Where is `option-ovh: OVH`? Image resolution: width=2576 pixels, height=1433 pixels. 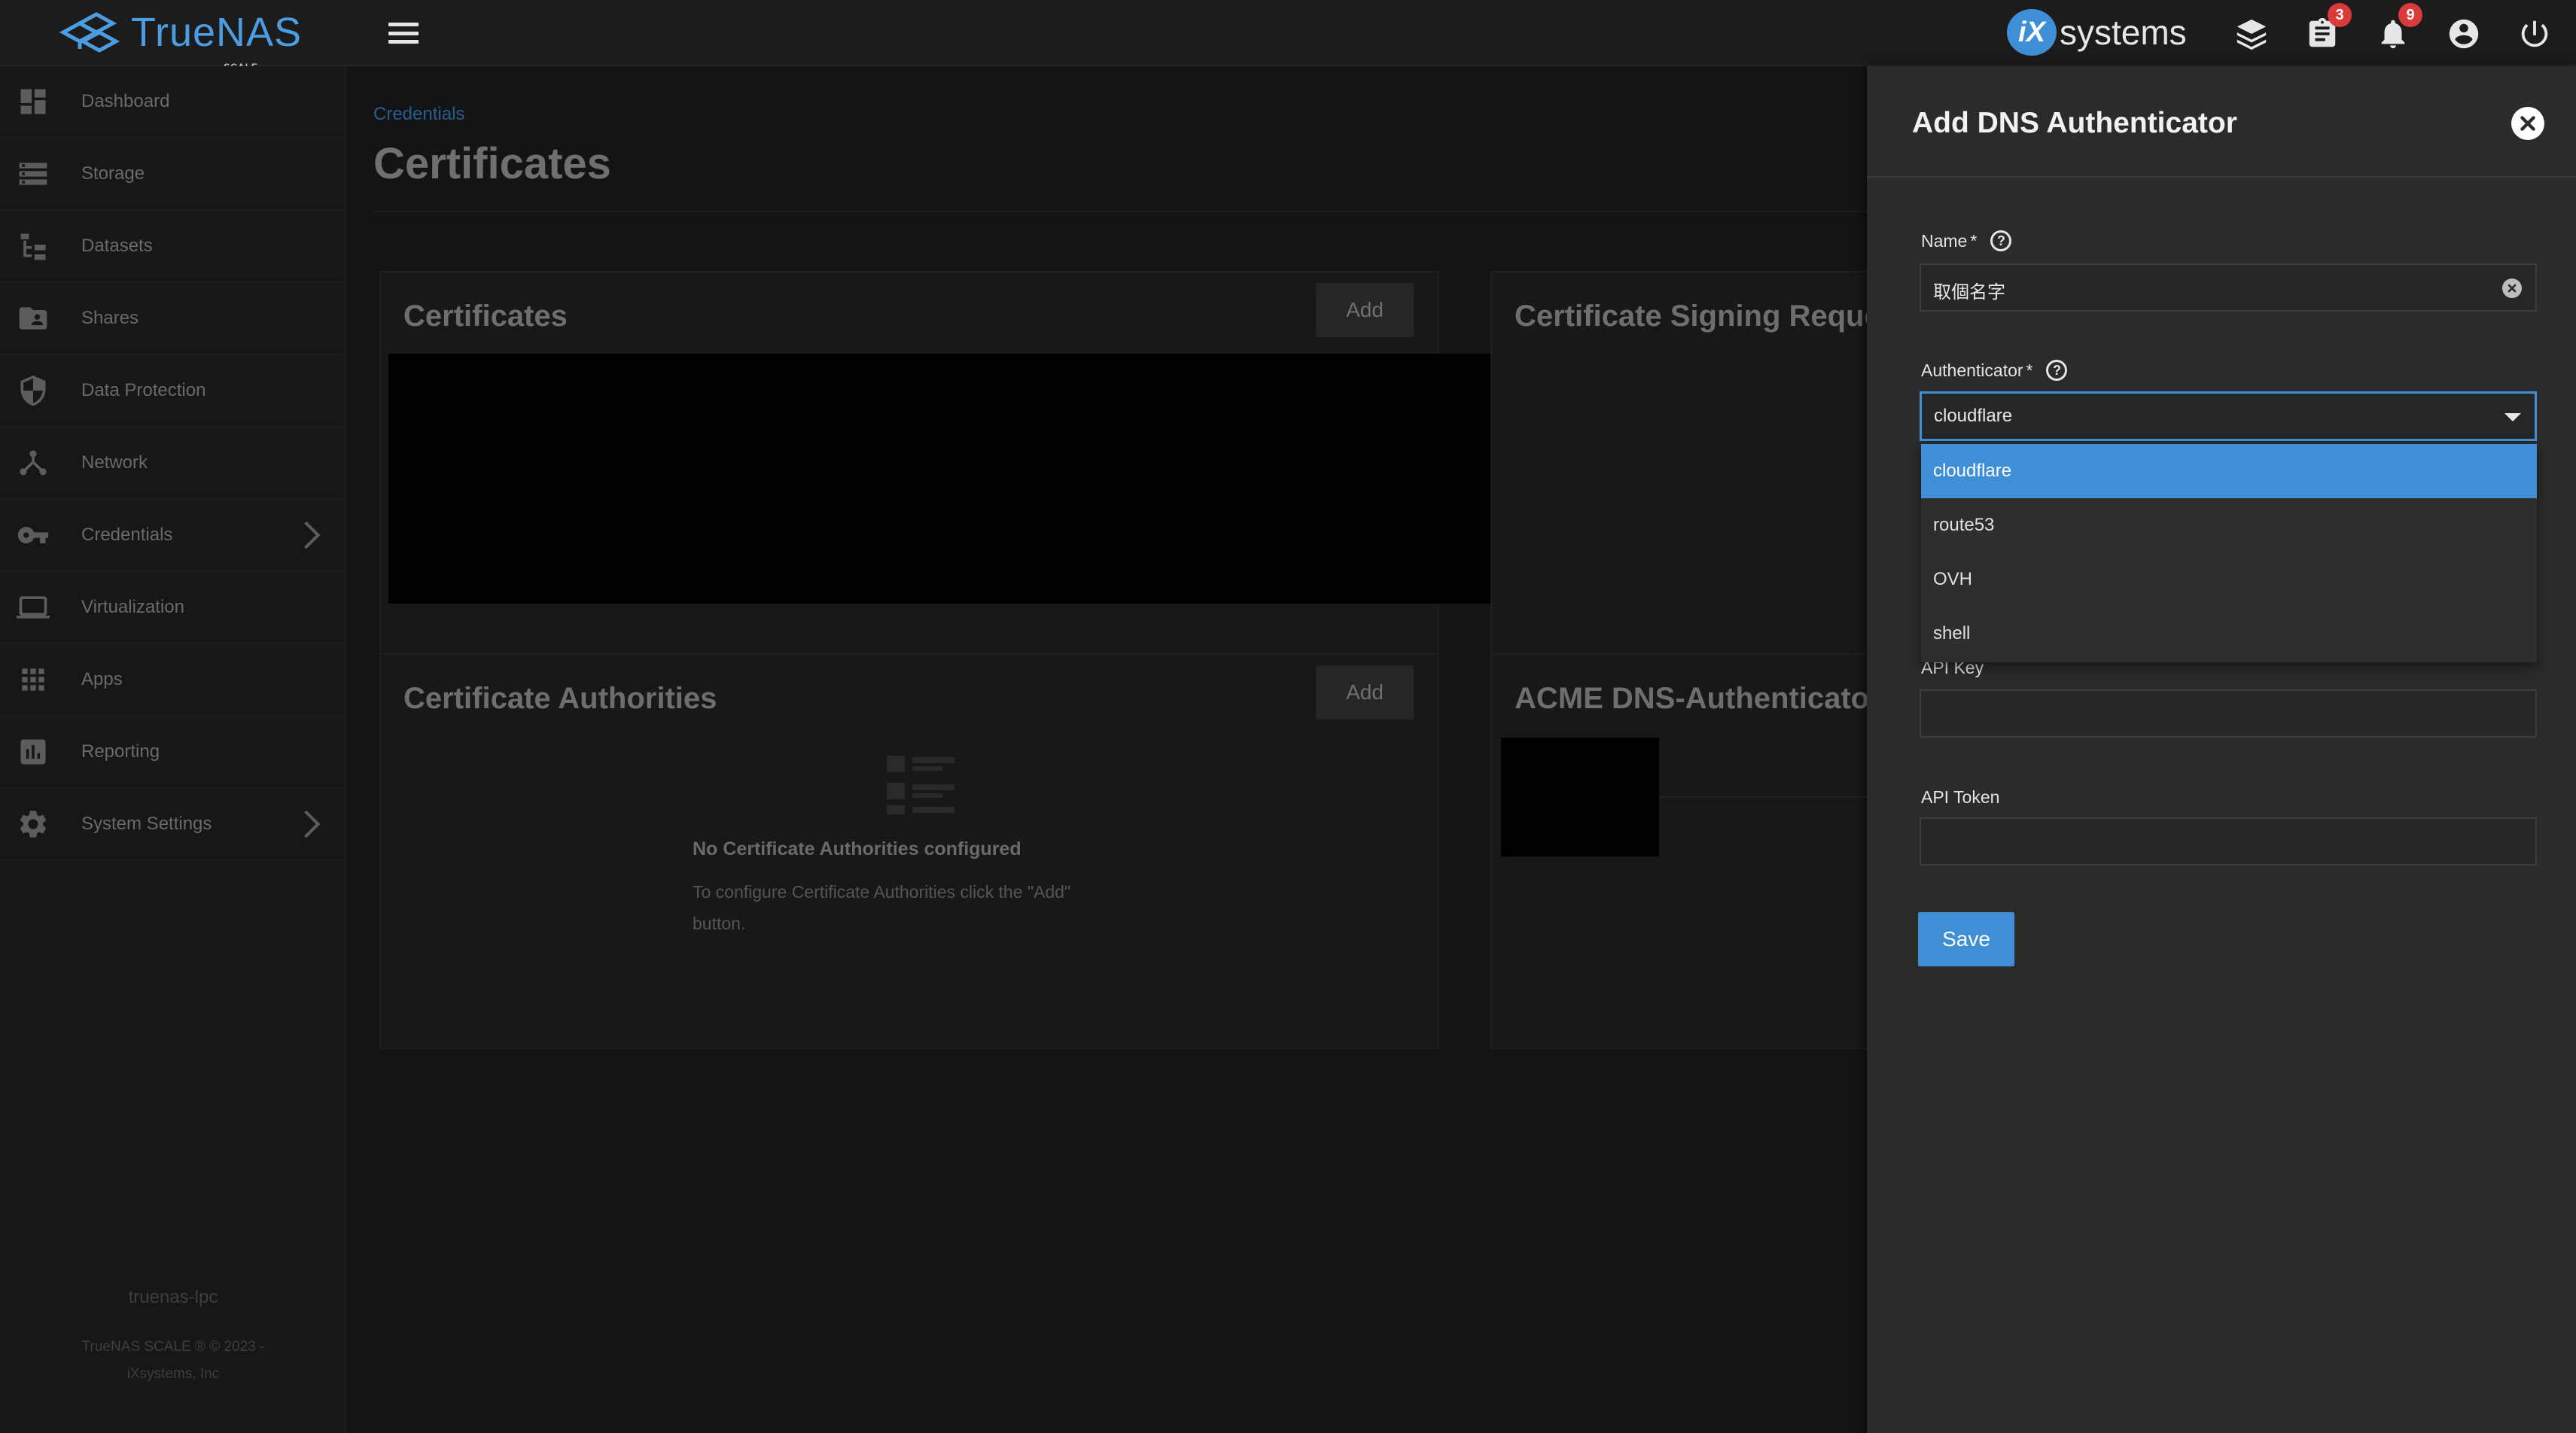
option-ovh: OVH is located at coordinates (2229, 580).